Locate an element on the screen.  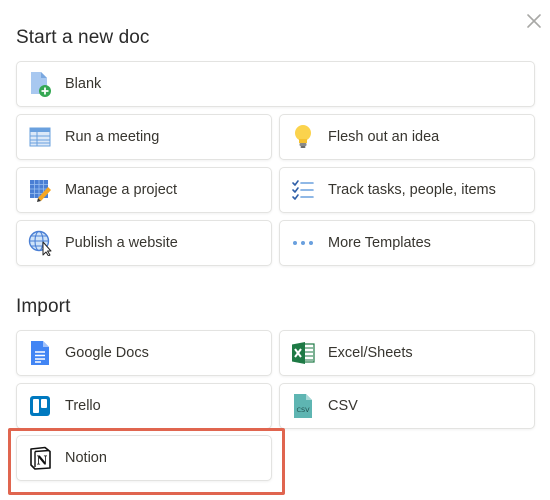
lightbulb-icon is located at coordinates (303, 137).